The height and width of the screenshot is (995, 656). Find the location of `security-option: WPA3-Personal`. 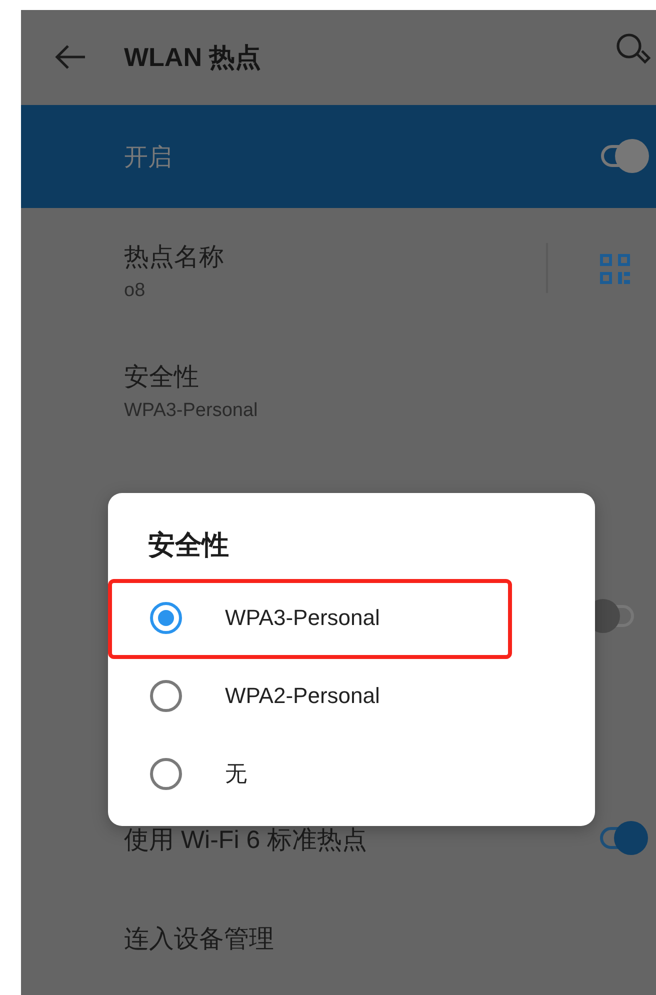

security-option: WPA3-Personal is located at coordinates (351, 618).